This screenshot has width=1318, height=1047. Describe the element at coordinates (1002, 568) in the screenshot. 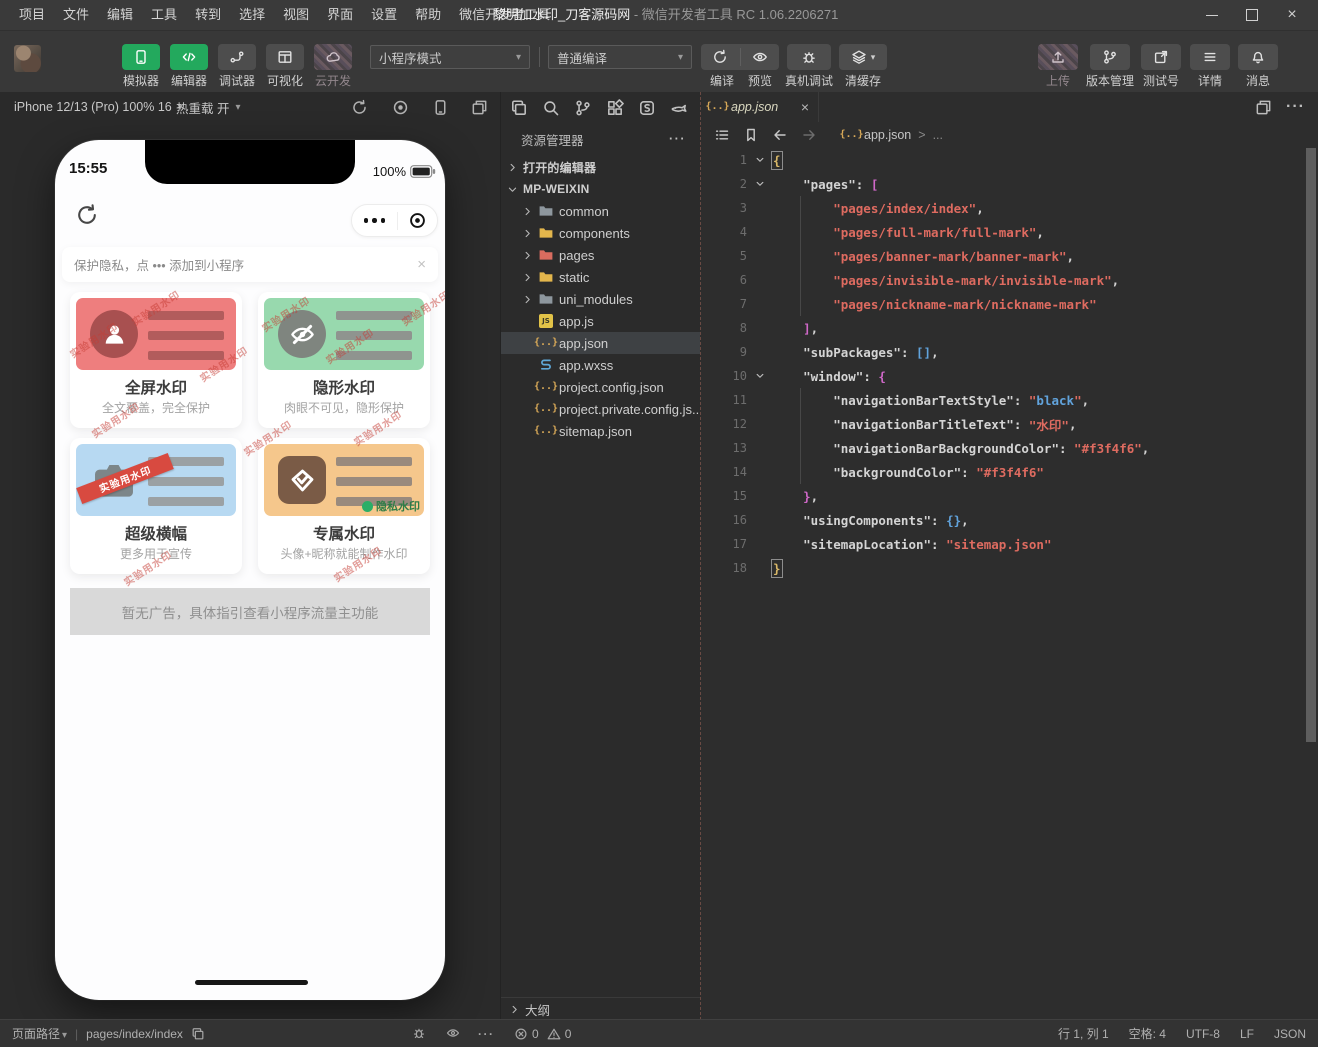

I see `code-line-18: 18}` at that location.